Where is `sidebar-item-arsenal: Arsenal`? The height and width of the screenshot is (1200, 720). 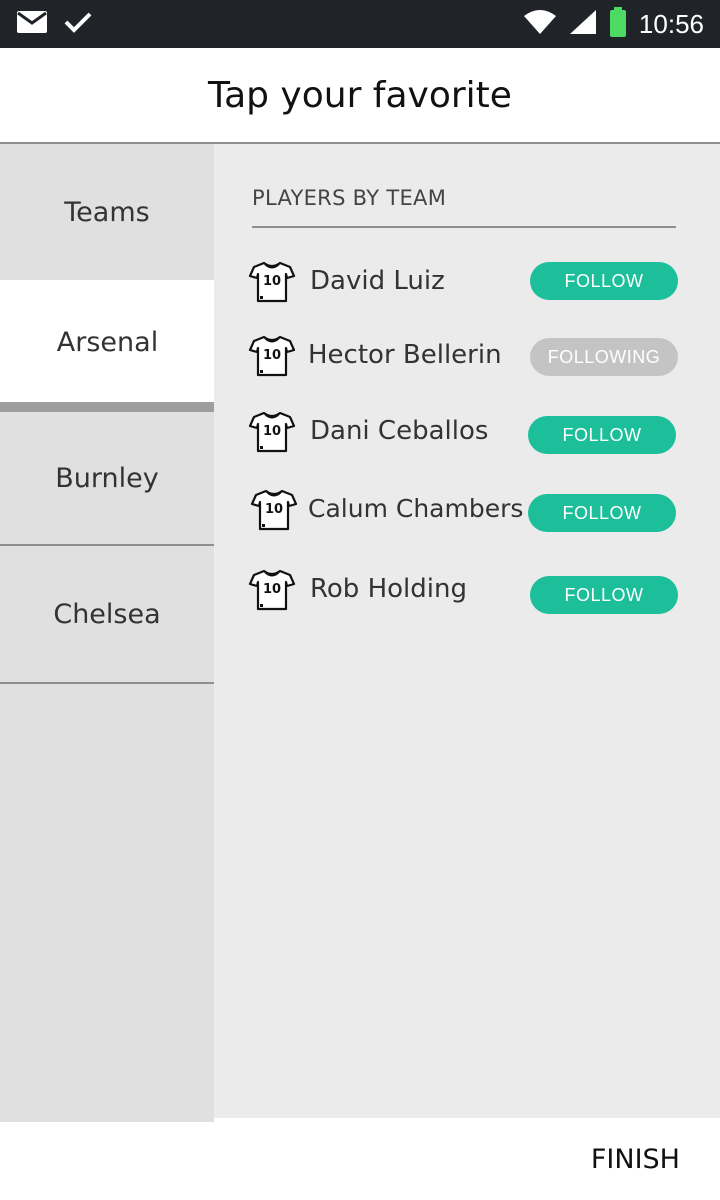 sidebar-item-arsenal: Arsenal is located at coordinates (107, 342).